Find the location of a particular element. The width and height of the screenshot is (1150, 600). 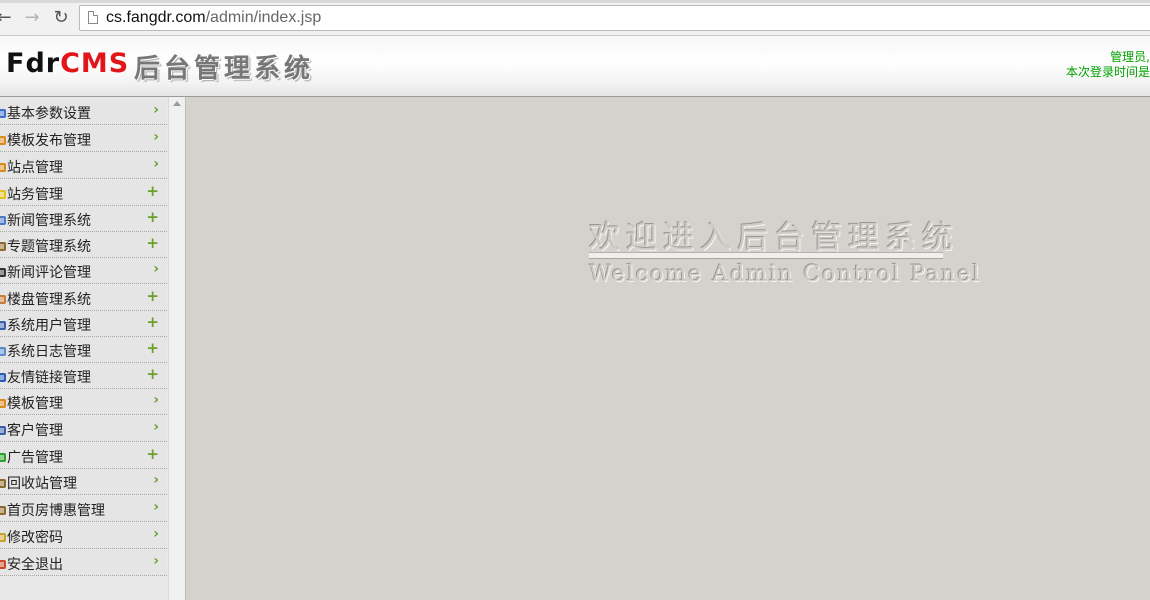

sidebar-item-label: 站务管理 is located at coordinates (35, 195).